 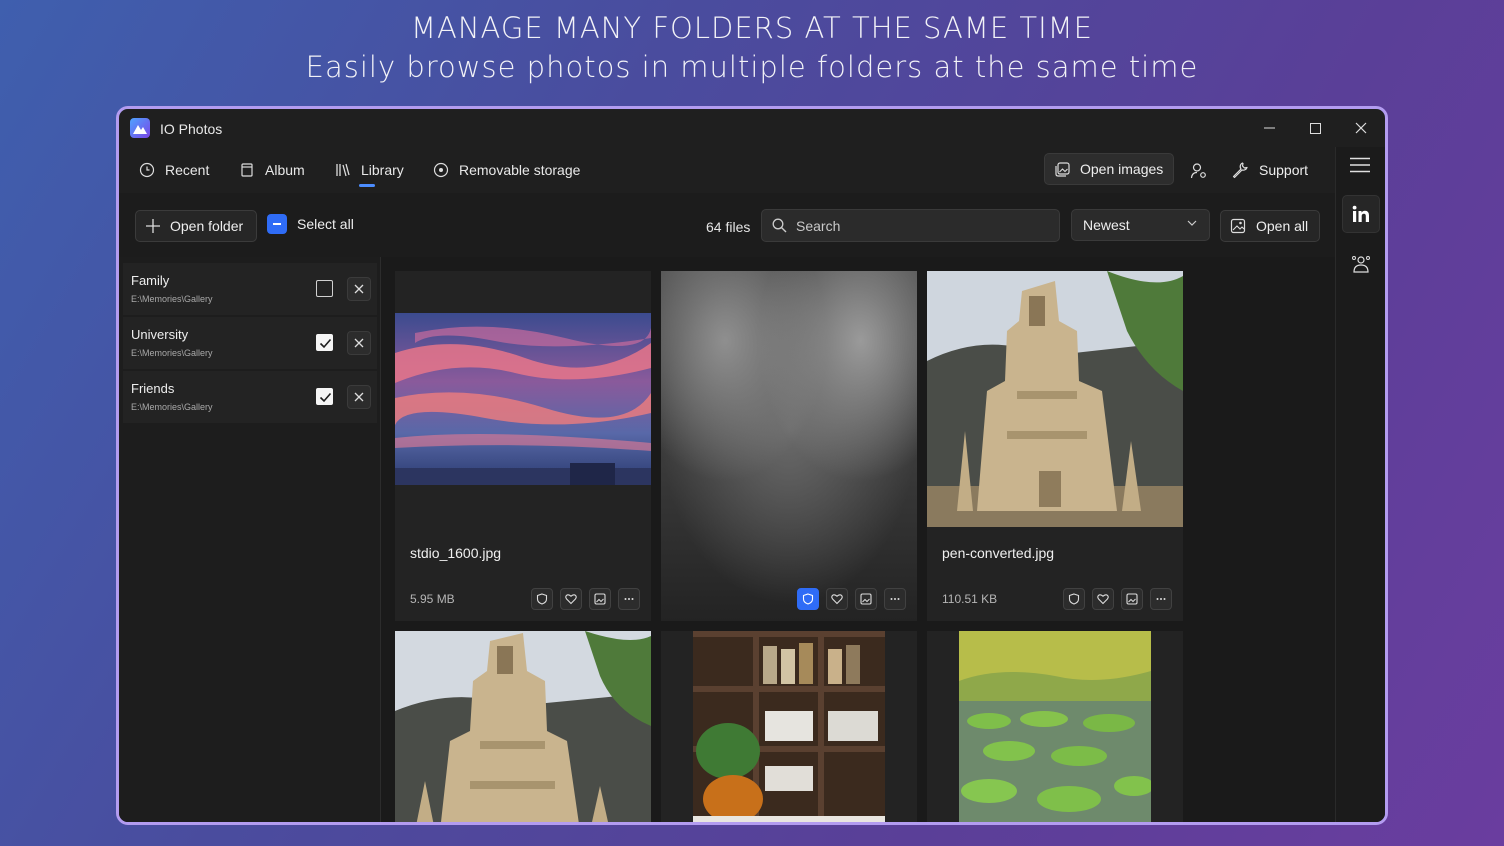 I want to click on nav-active-indicator, so click(x=367, y=185).